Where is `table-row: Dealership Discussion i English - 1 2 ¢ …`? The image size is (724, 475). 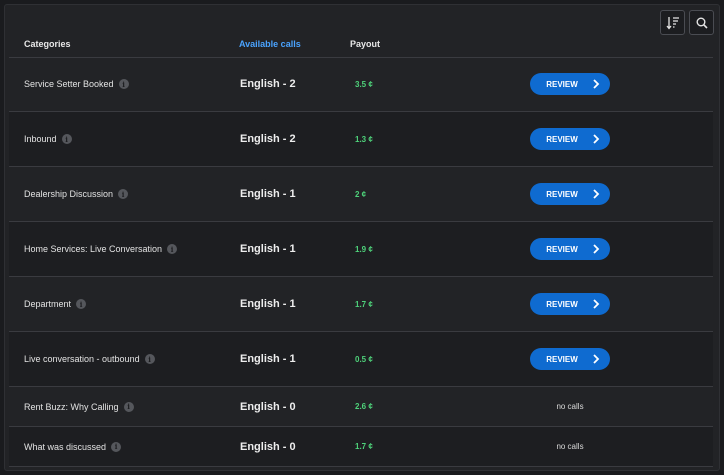
table-row: Dealership Discussion i English - 1 2 ¢ … is located at coordinates (361, 194).